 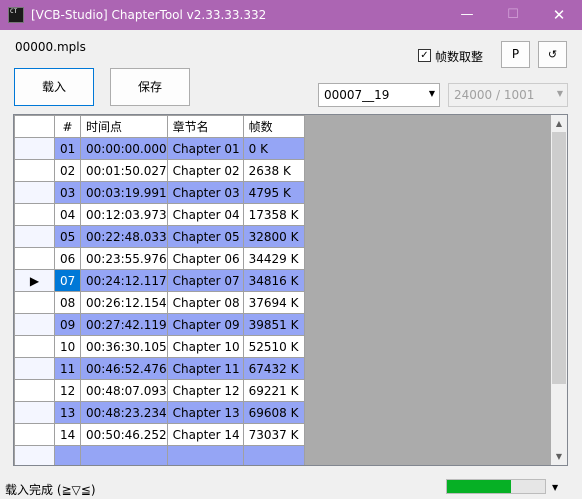 I want to click on table-row: 12 00:48:07.093 Chapter 12 69221 K, so click(x=159, y=390).